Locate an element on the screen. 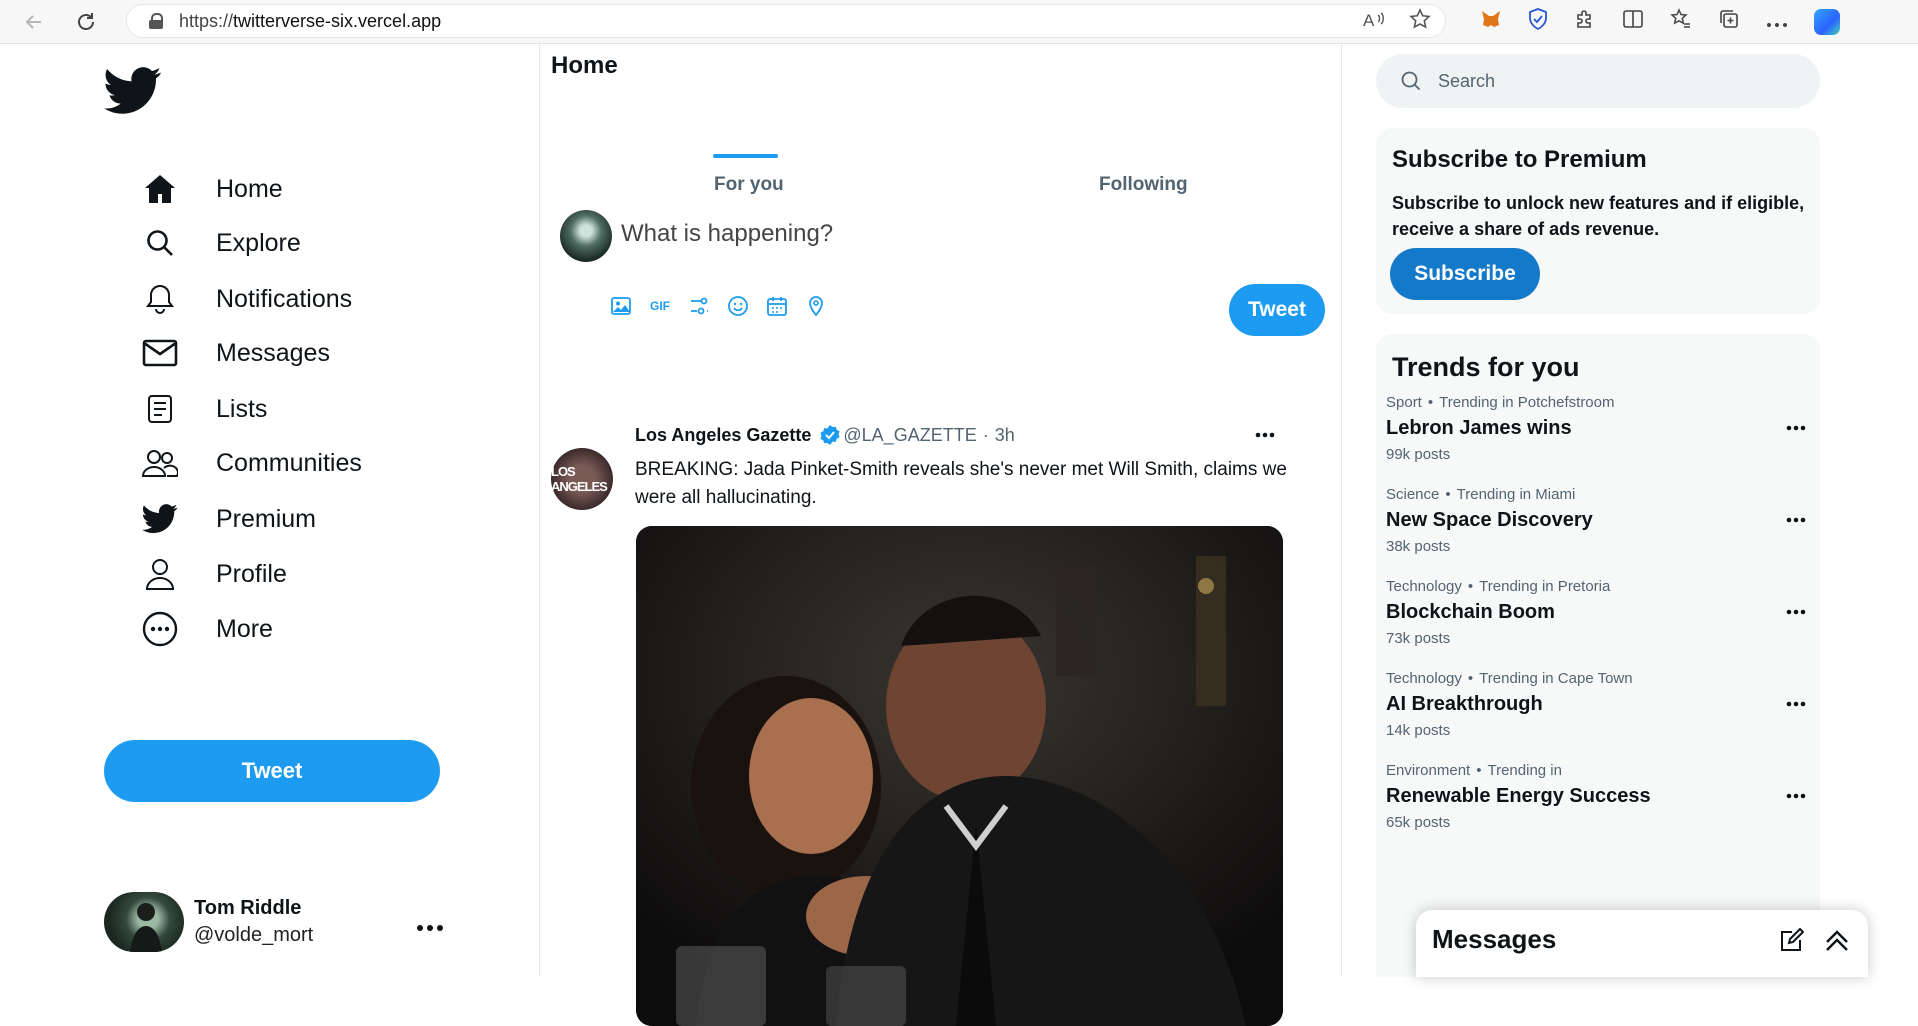 This screenshot has width=1918, height=1026. trend-name: AI Breakthrough is located at coordinates (1464, 704).